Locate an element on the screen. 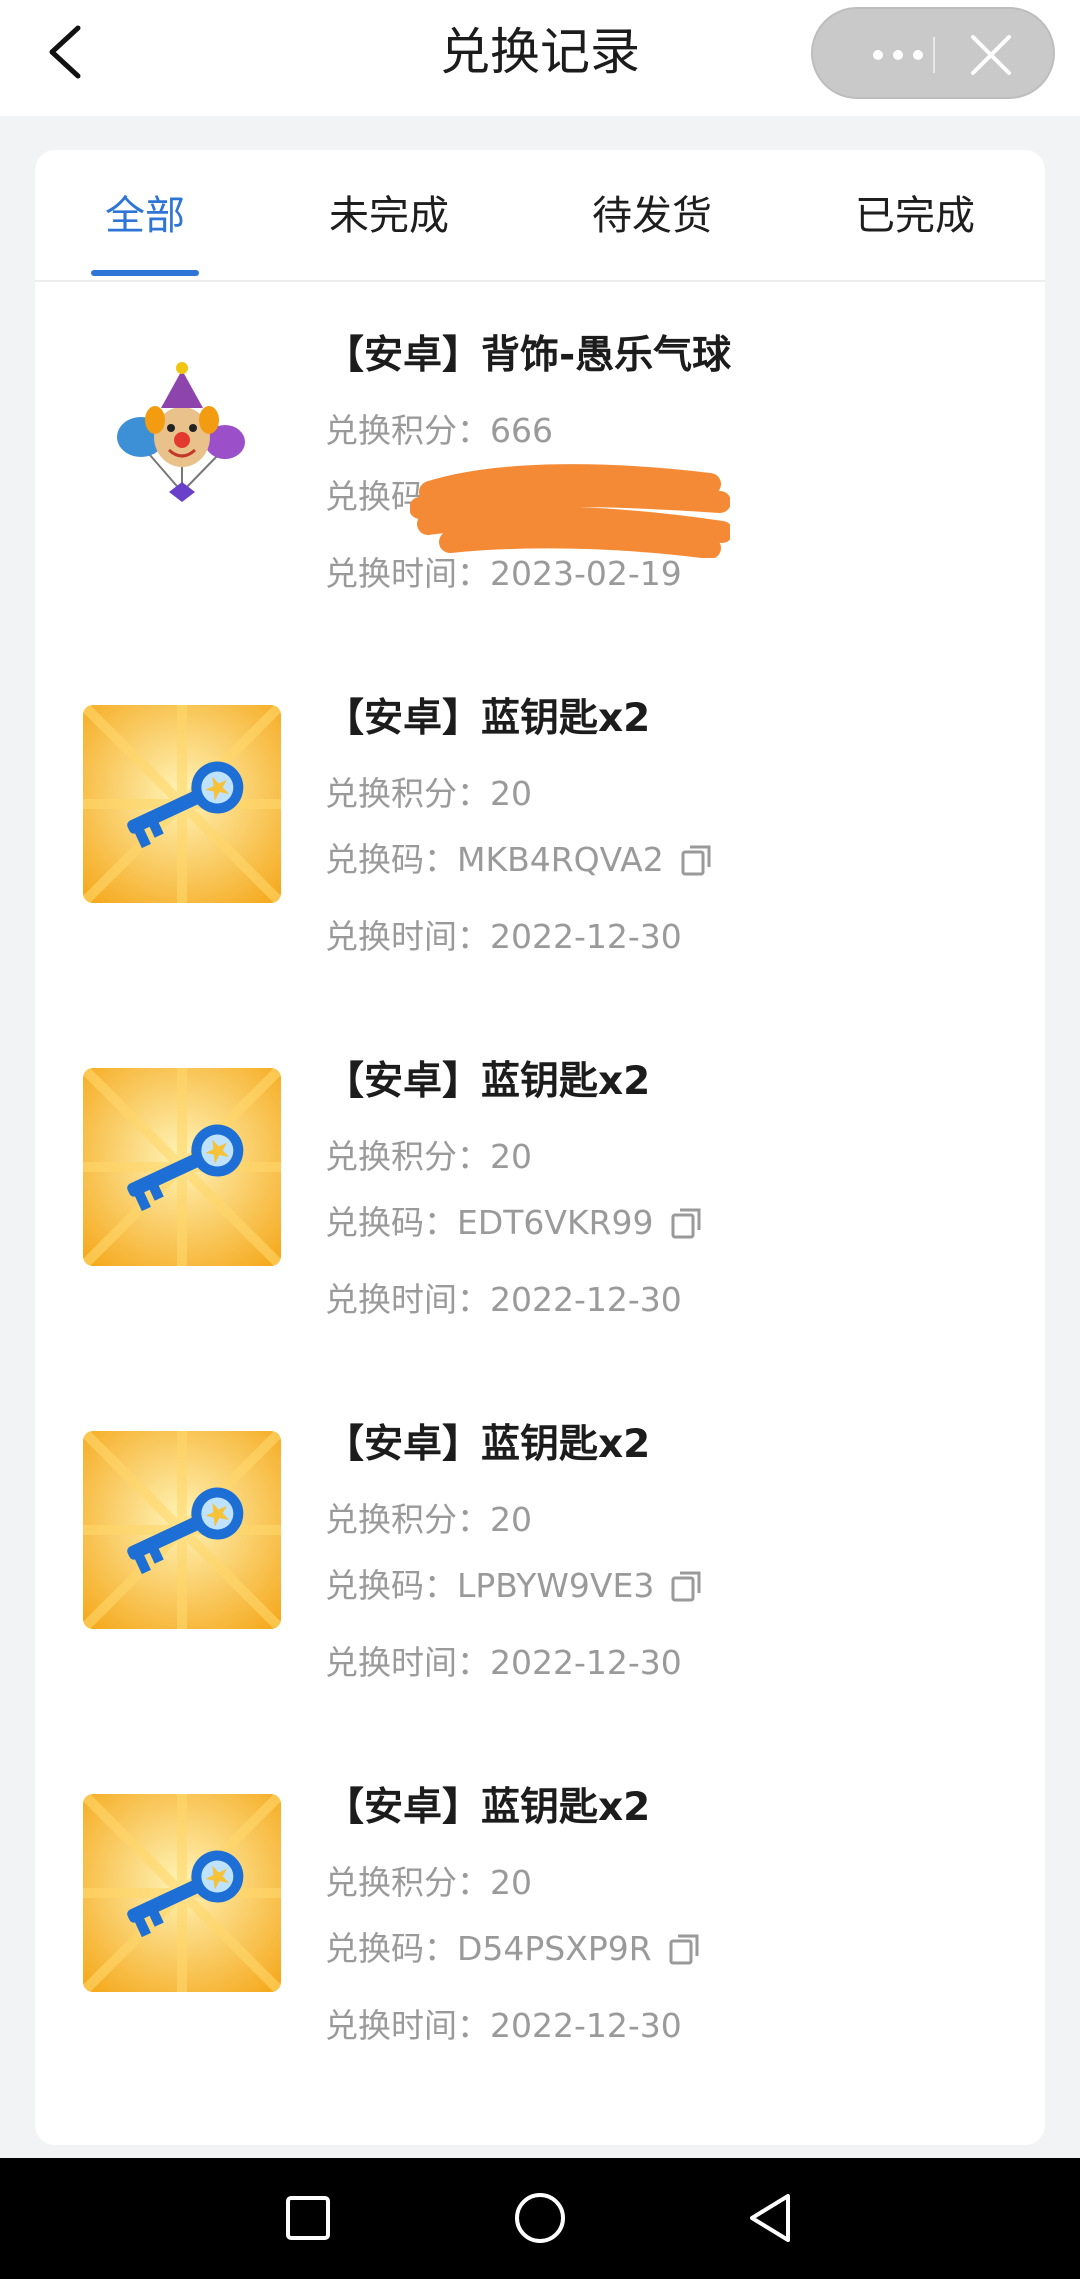  code-value: D54PSXP9R is located at coordinates (554, 1948).